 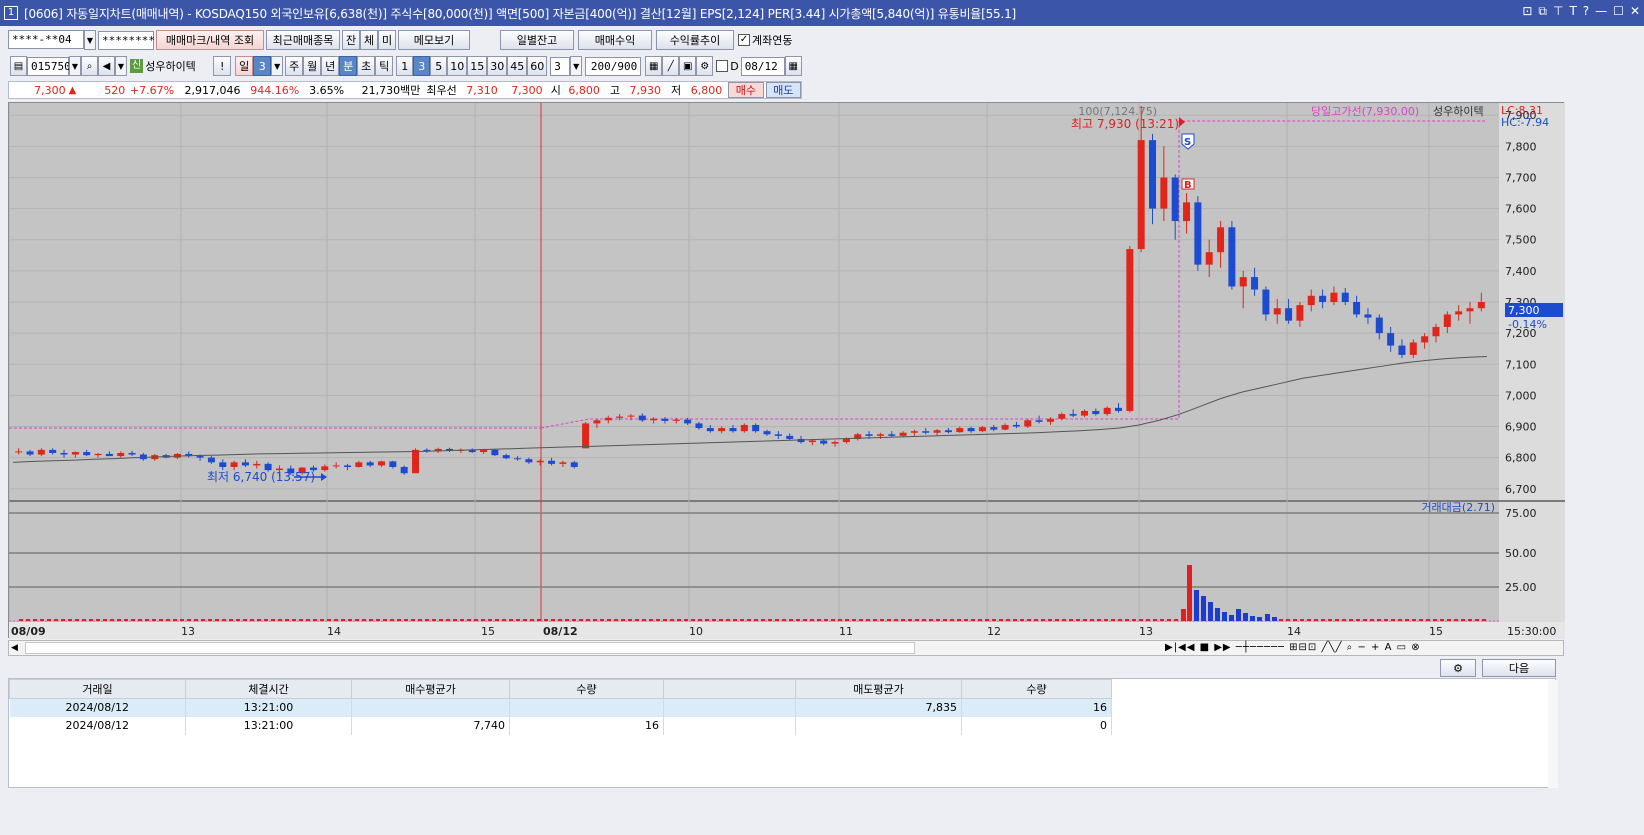 I want to click on chart-scrollbar: ◀ ▶|◀◀ ■ ▶▶ ─┼───── ⊞⊟⊡ ╱╲╱ ⌕ − + A ▭ ⊗, so click(x=786, y=648).